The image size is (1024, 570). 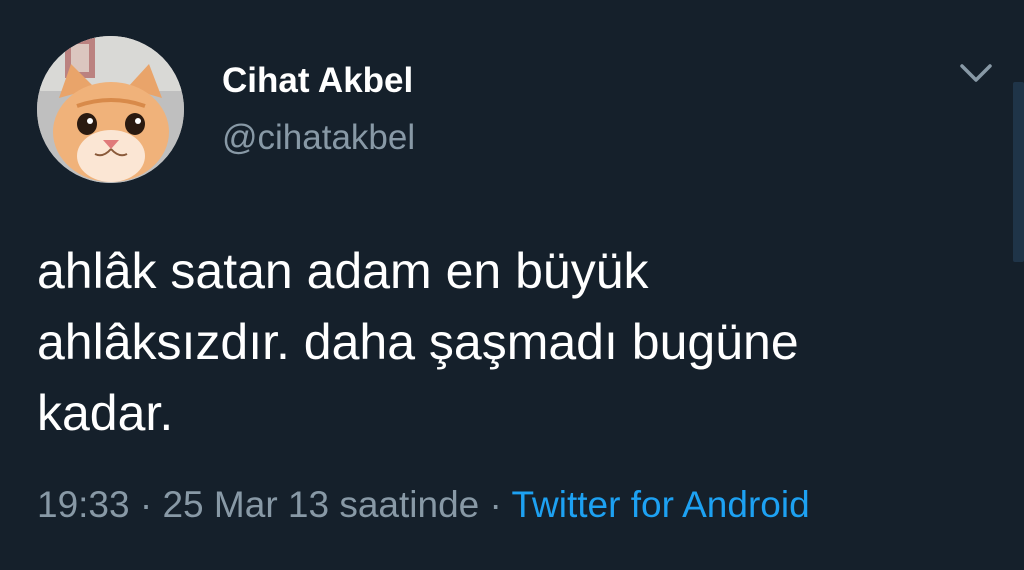 What do you see at coordinates (976, 73) in the screenshot?
I see `chevron-down-icon` at bounding box center [976, 73].